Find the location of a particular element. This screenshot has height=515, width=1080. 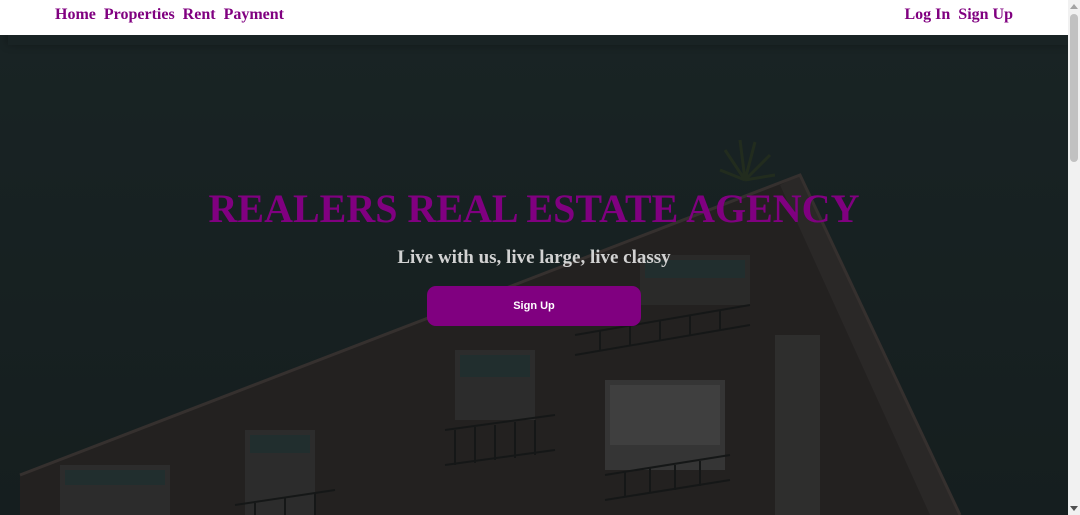

scroll-up-arrow-icon is located at coordinates (1074, 6).